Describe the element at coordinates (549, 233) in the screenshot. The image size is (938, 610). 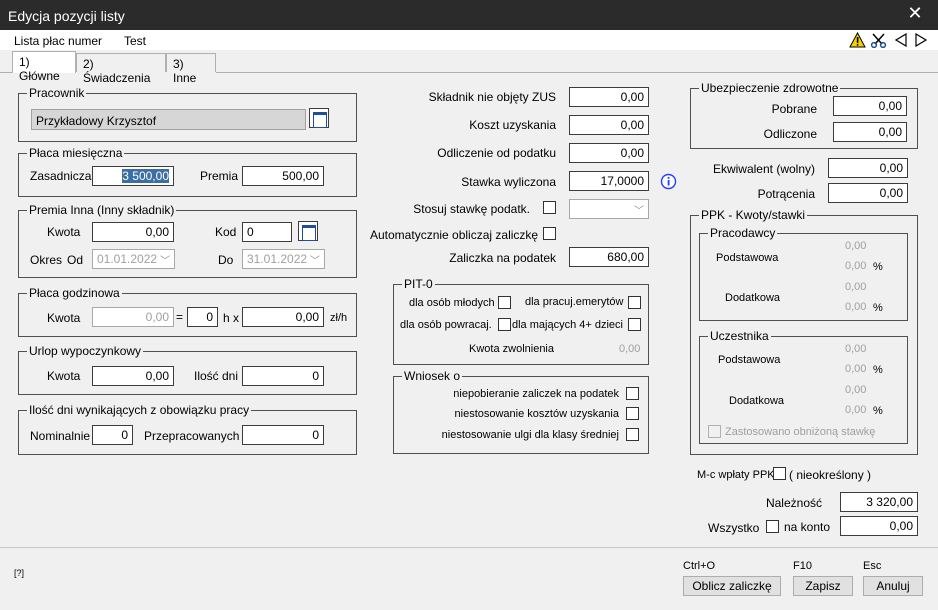
I see `auto-zaliczka-checkbox` at that location.